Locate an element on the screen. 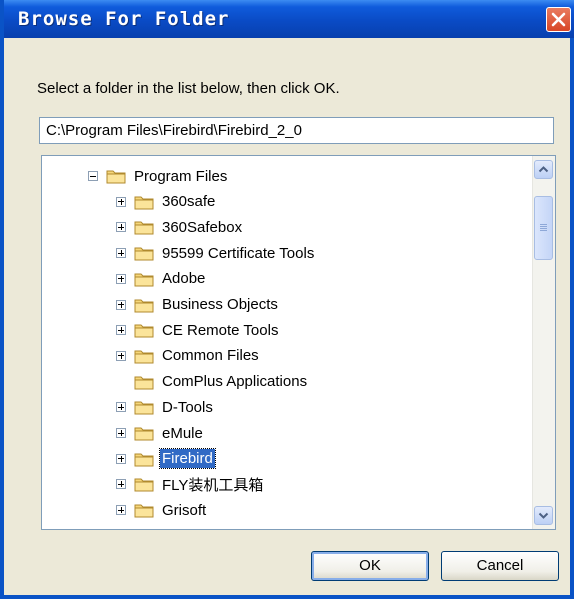  tree-item: 95599 Certificate Tools is located at coordinates (216, 253).